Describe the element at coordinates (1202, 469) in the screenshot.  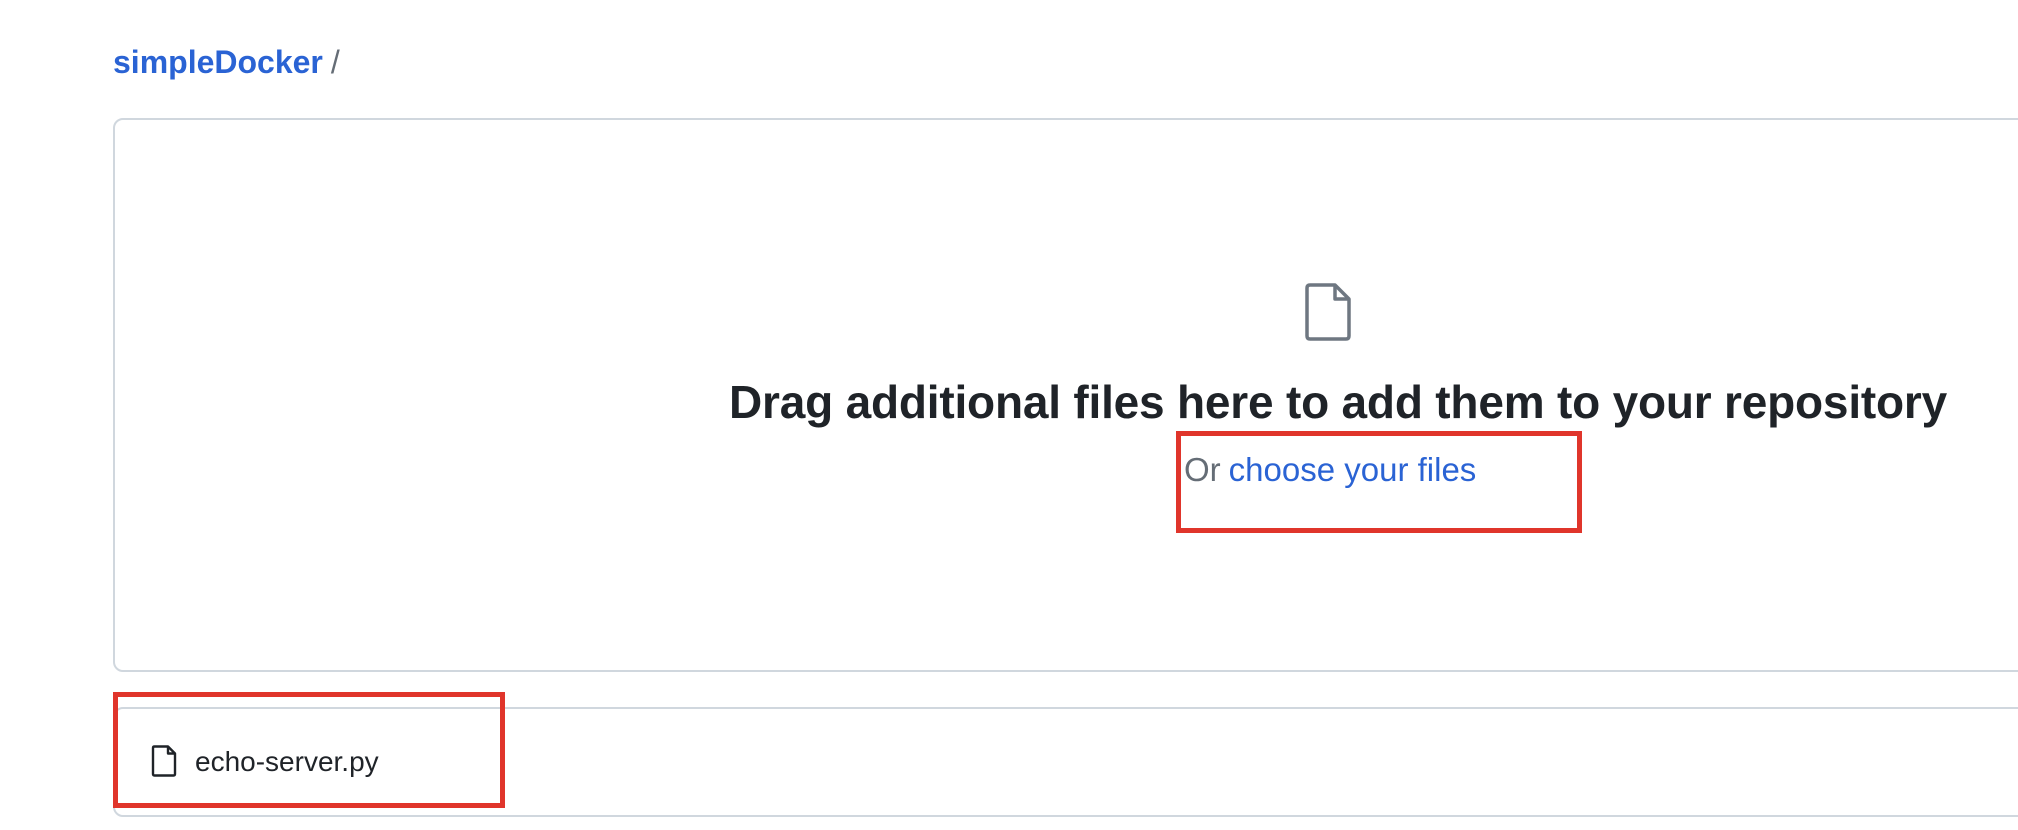
I see `or-text: Or` at that location.